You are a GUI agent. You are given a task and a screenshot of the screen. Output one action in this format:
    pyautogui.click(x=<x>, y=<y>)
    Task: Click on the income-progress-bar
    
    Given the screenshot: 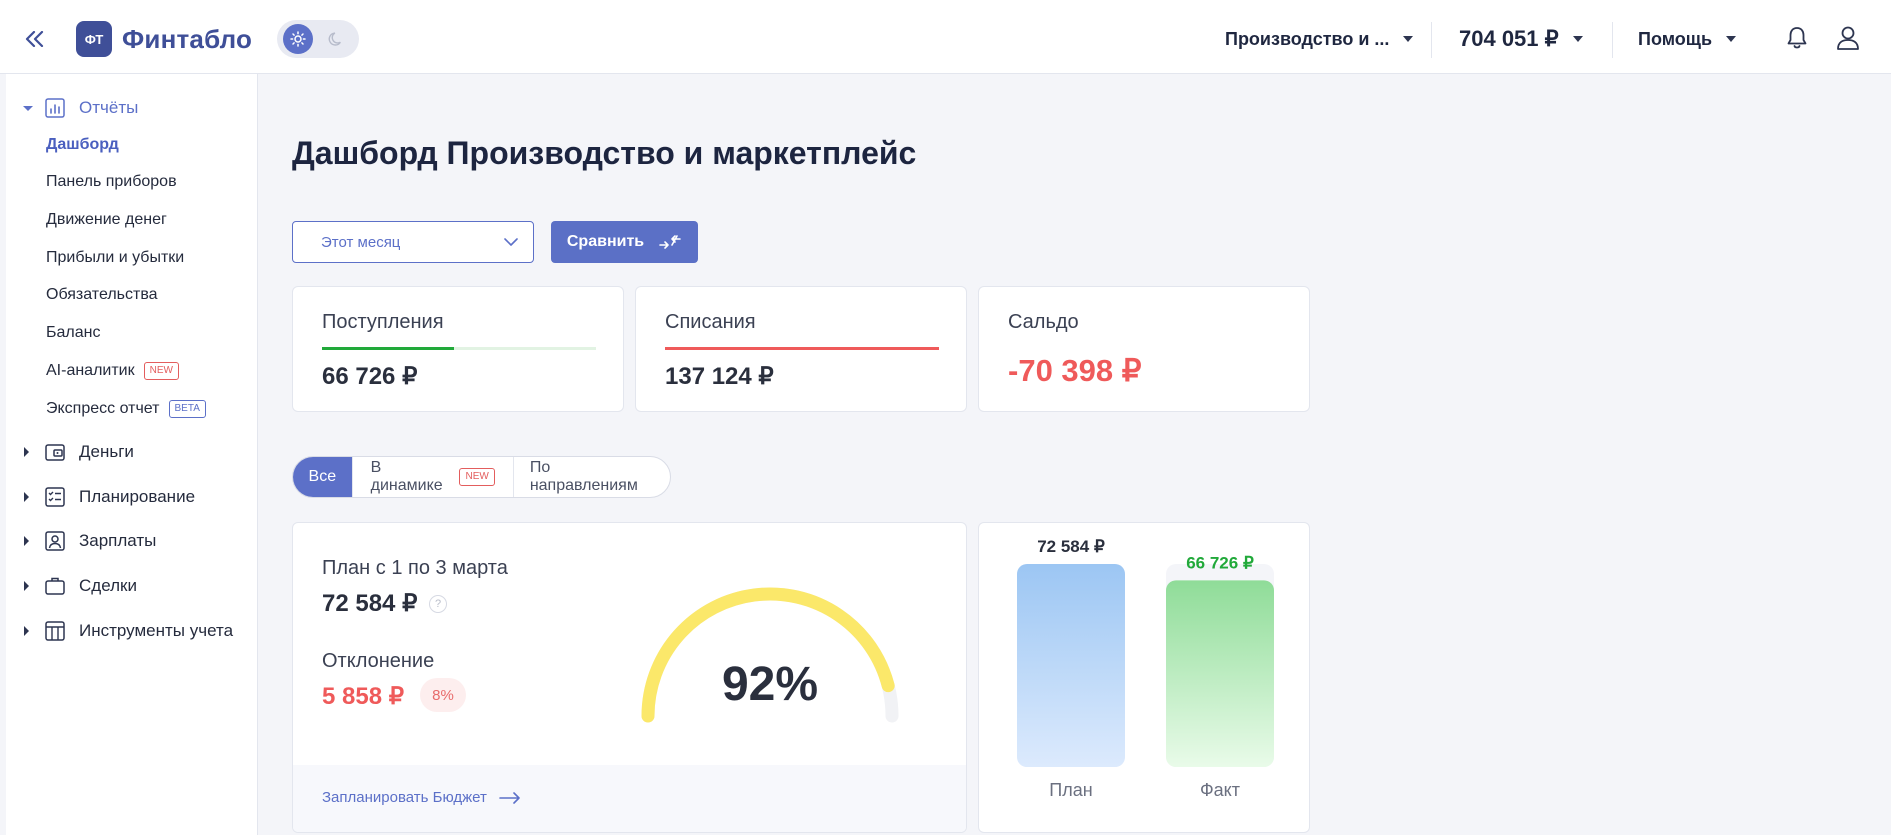 What is the action you would take?
    pyautogui.click(x=459, y=348)
    